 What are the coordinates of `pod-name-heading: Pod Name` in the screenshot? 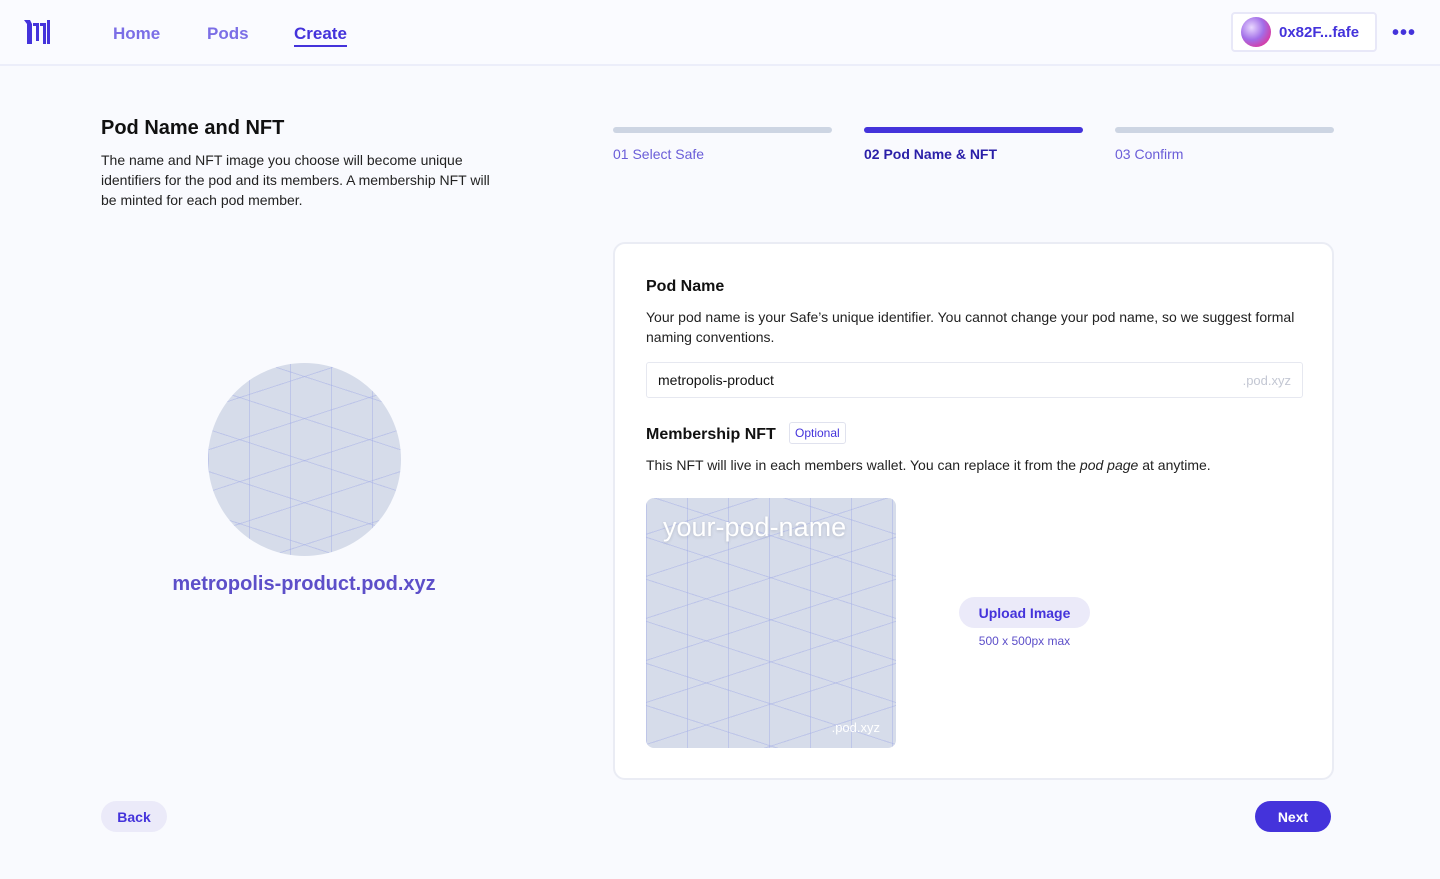 It's located at (685, 286).